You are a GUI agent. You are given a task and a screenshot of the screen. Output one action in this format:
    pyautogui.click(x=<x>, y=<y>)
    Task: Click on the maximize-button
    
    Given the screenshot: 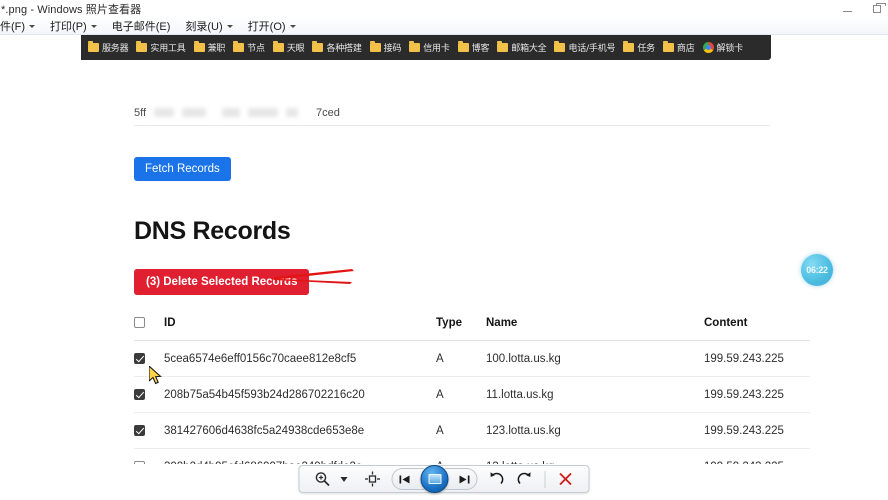 What is the action you would take?
    pyautogui.click(x=878, y=8)
    